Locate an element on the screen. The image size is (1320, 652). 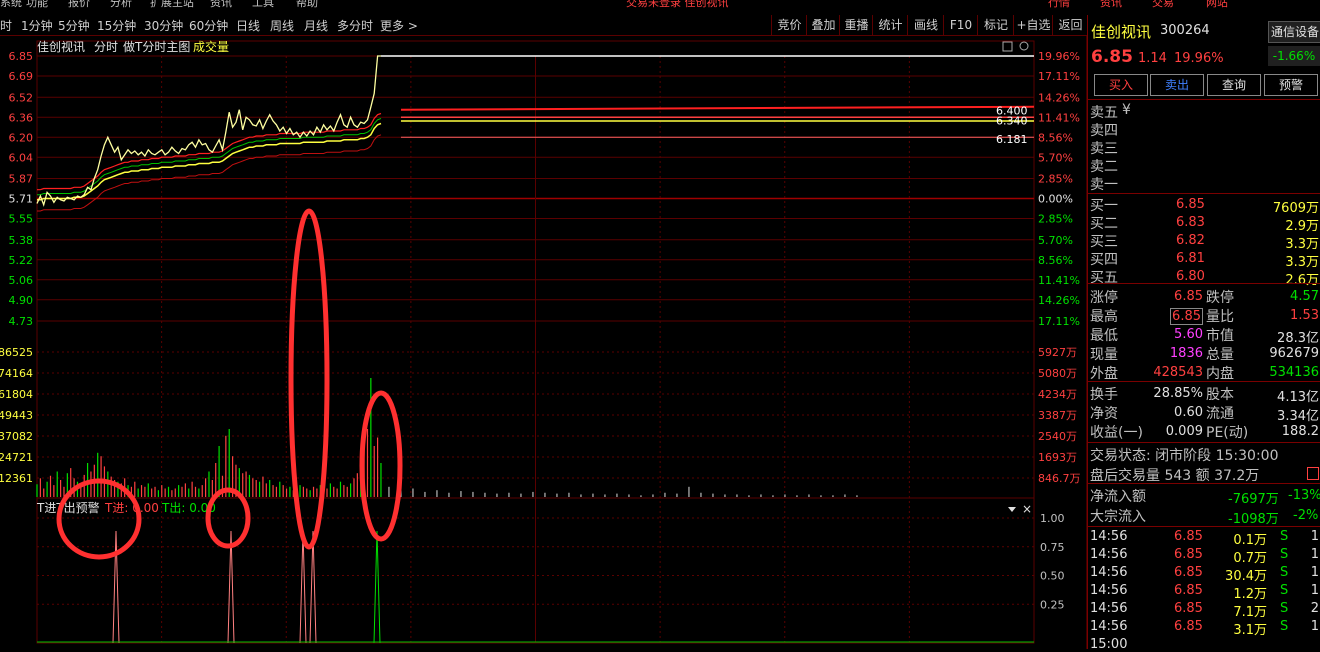
period-tab: 时 is located at coordinates (6, 25).